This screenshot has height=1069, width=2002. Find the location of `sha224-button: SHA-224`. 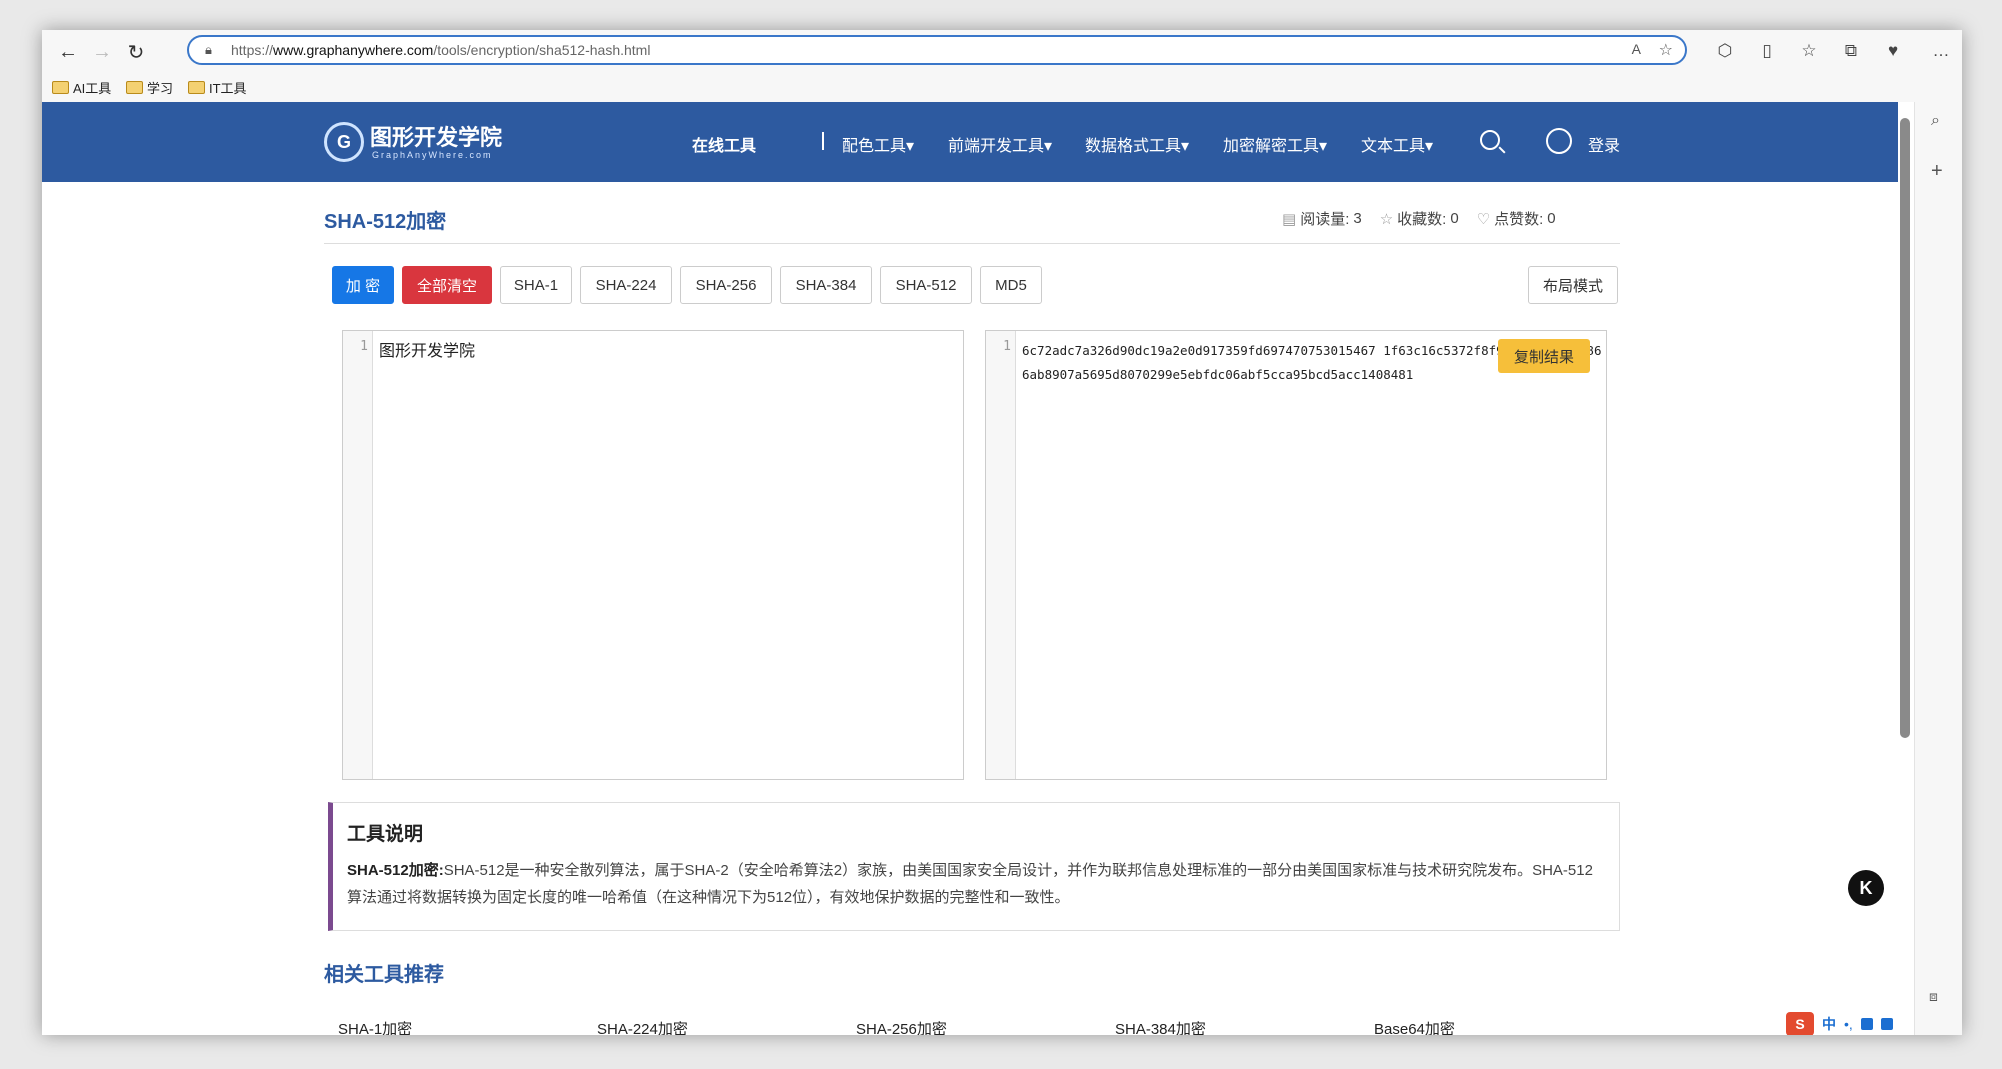

sha224-button: SHA-224 is located at coordinates (626, 285).